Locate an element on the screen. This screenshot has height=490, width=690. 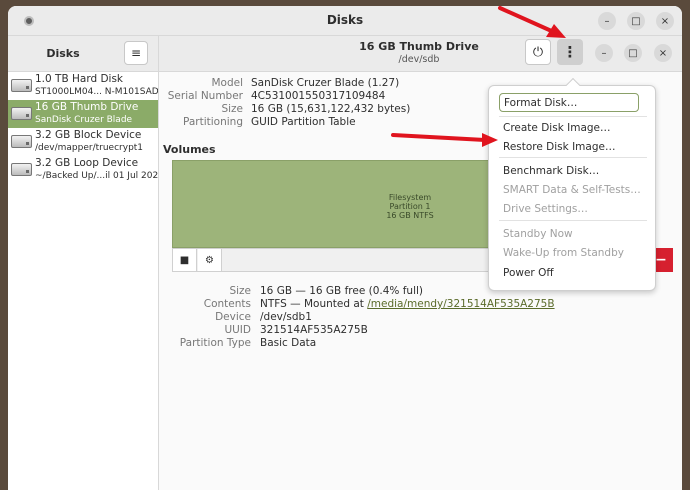
maximize-button: □ is located at coordinates (633, 53).